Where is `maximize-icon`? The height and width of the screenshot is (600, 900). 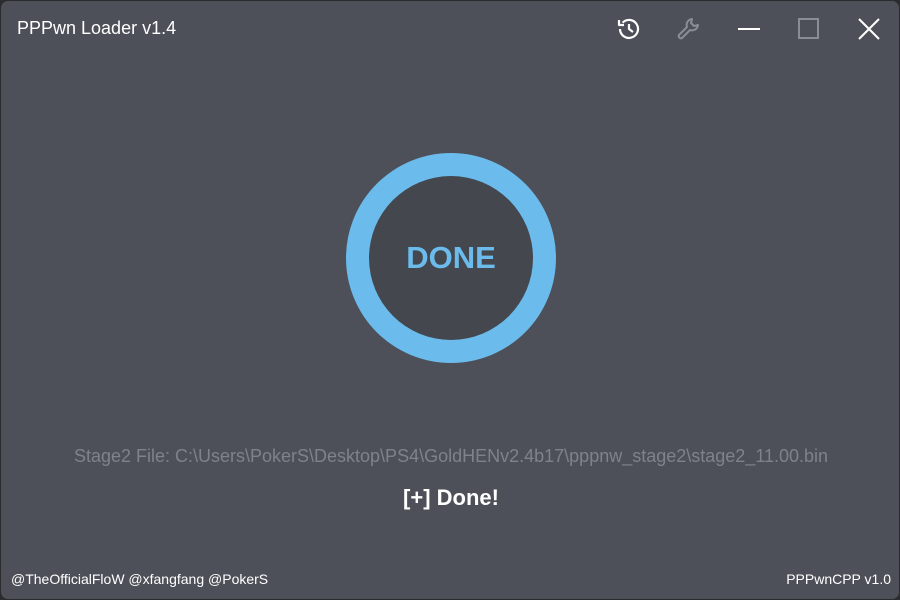
maximize-icon is located at coordinates (808, 28).